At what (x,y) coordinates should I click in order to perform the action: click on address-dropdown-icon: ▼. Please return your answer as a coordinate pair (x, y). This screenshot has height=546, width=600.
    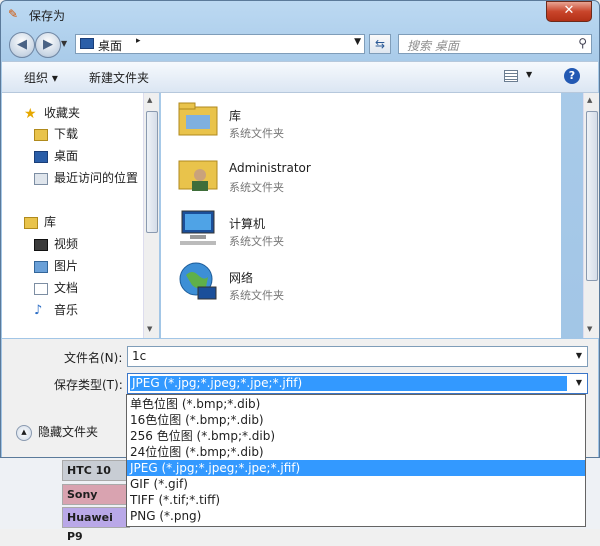
    Looking at the image, I should click on (357, 42).